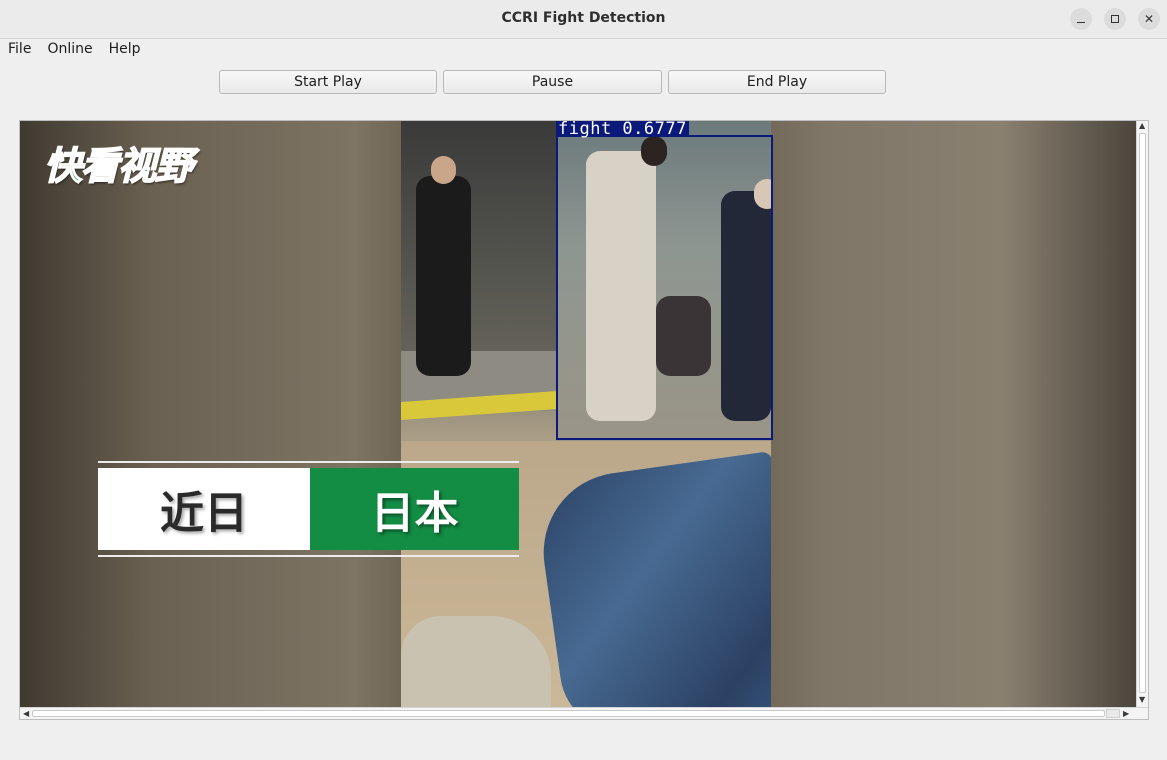  What do you see at coordinates (664, 287) in the screenshot?
I see `detection-box` at bounding box center [664, 287].